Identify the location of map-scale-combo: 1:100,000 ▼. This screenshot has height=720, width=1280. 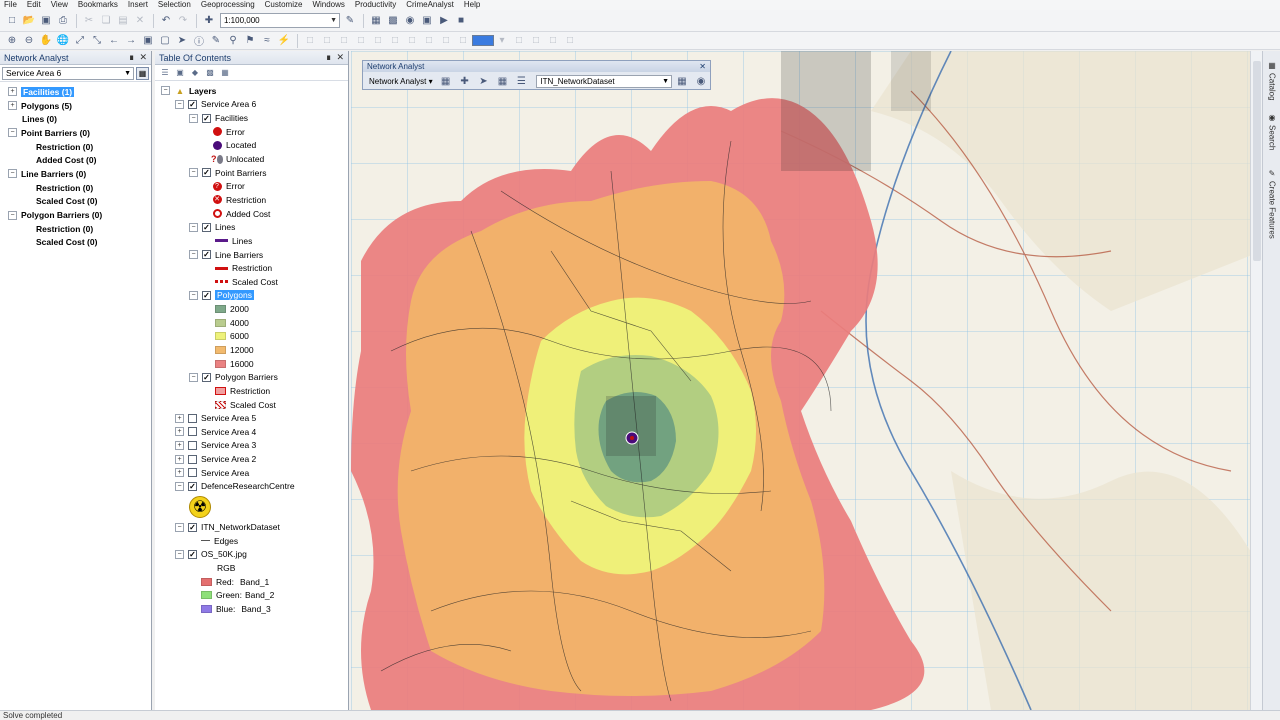
(280, 20).